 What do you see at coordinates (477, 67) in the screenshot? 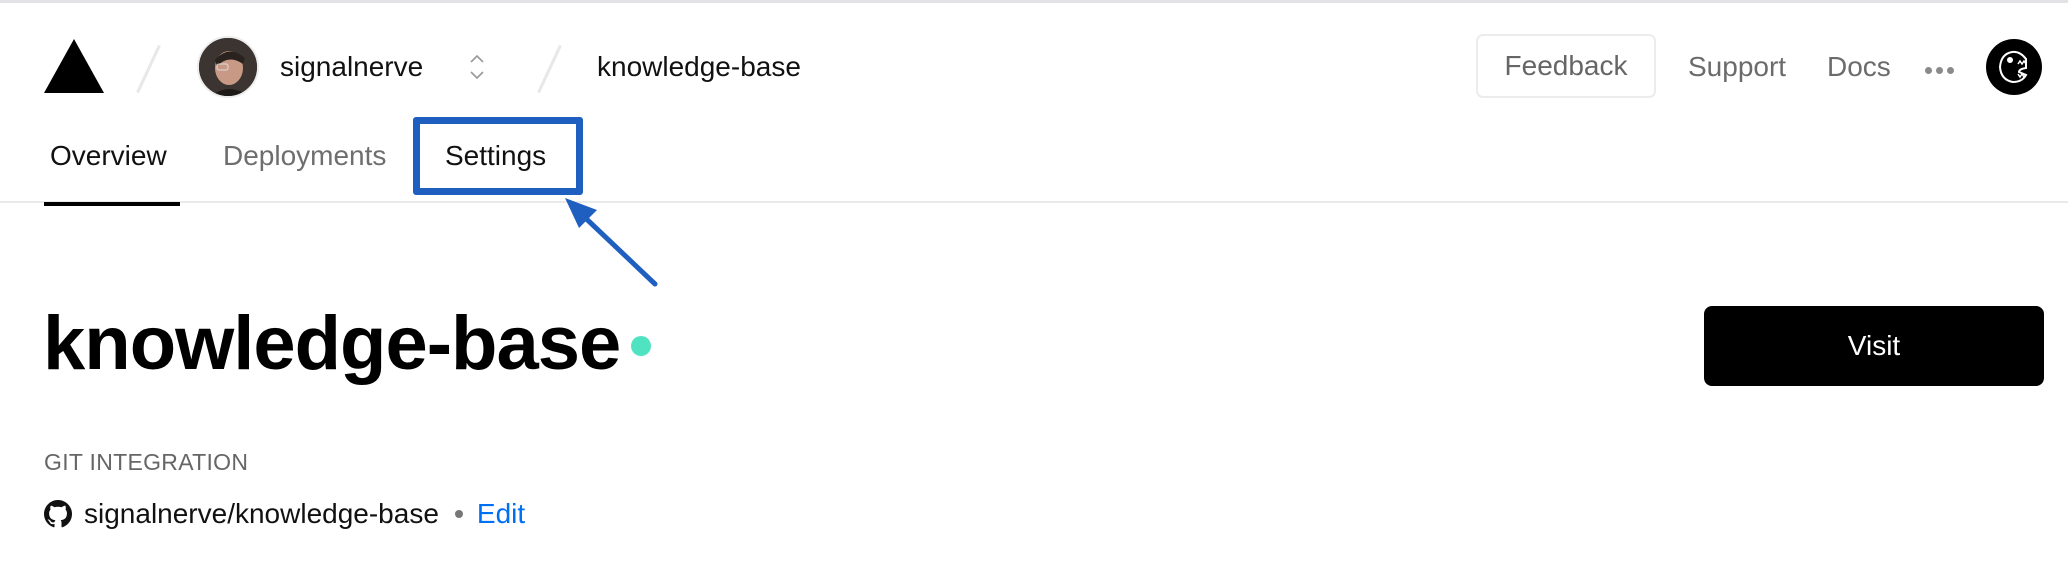
I see `chevron-up-down-icon` at bounding box center [477, 67].